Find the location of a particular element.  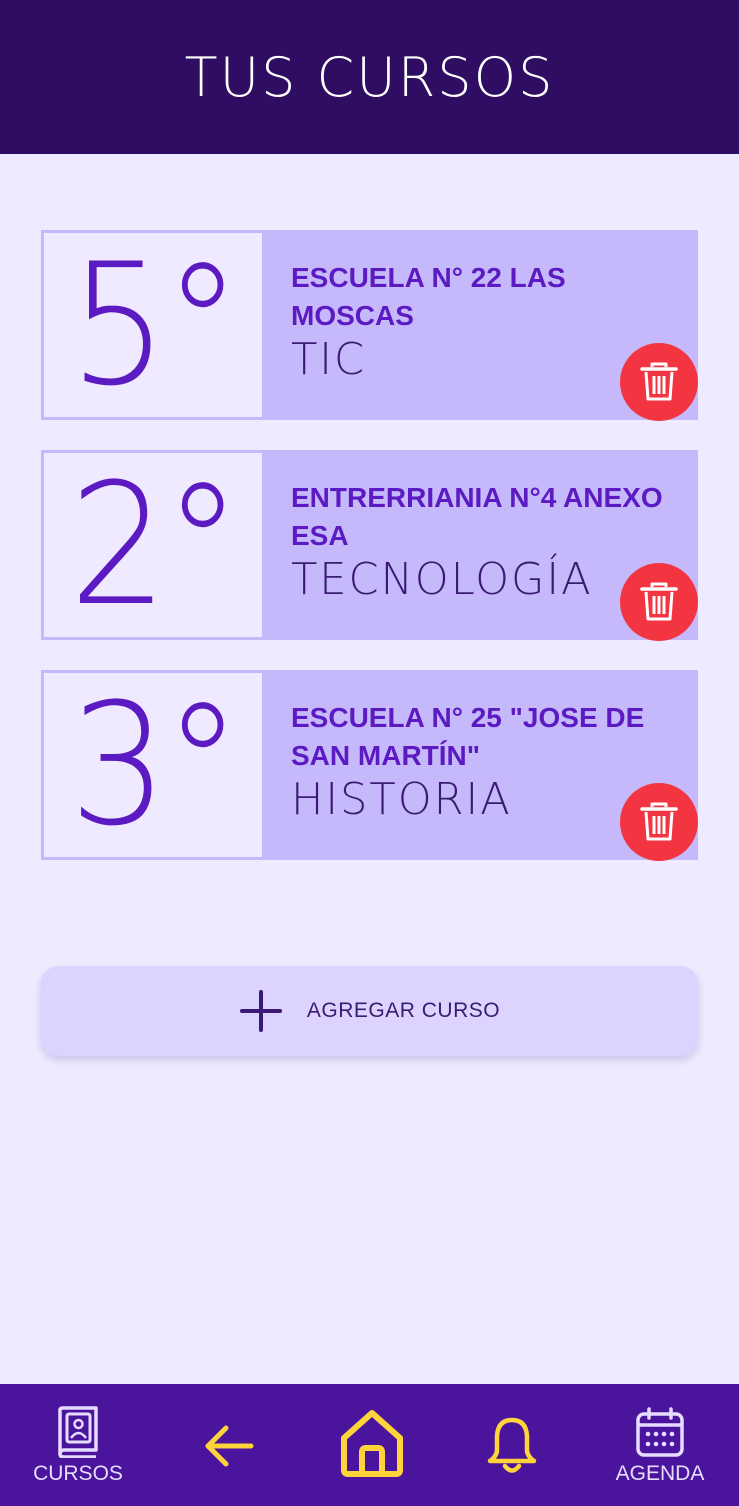

bottom-navigation: CURSOS AGENDA is located at coordinates (369, 1445).